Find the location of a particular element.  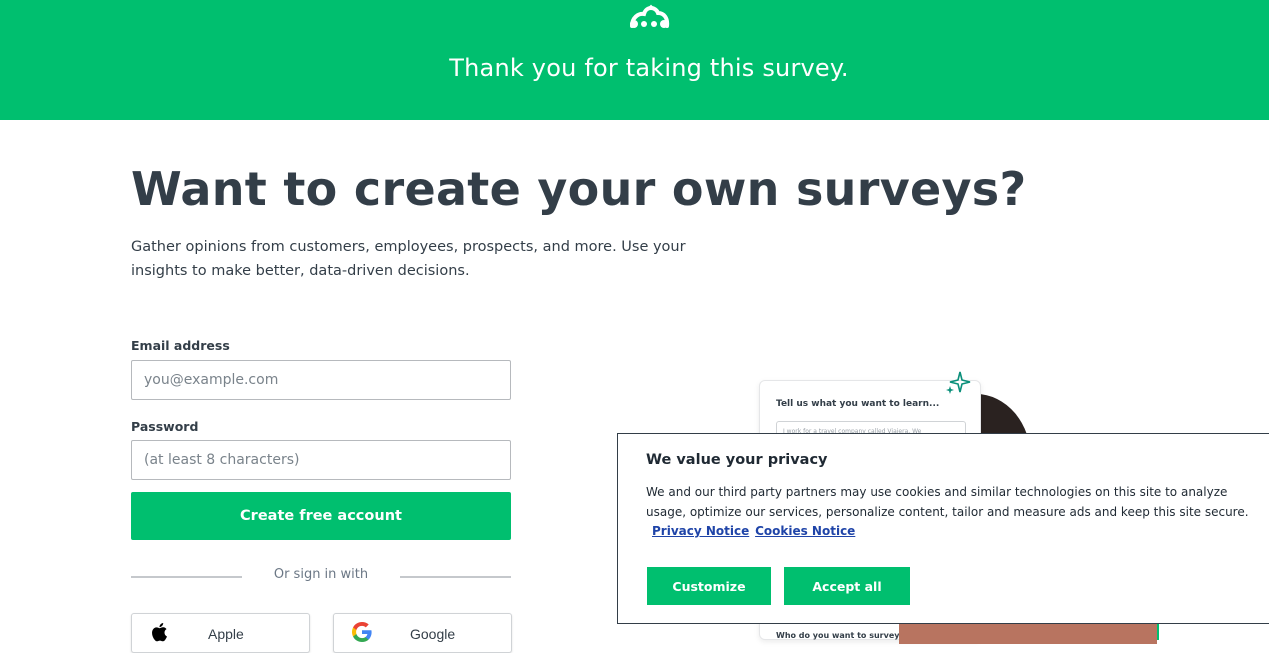

page-title: Want to create your own surveys? is located at coordinates (579, 189).